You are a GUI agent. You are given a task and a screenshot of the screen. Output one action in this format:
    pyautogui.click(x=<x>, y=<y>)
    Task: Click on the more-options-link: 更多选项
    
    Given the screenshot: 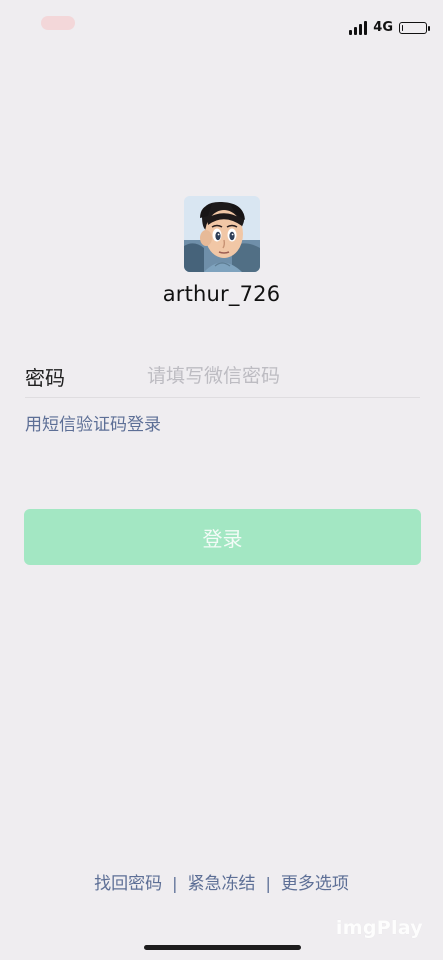 What is the action you would take?
    pyautogui.click(x=315, y=884)
    